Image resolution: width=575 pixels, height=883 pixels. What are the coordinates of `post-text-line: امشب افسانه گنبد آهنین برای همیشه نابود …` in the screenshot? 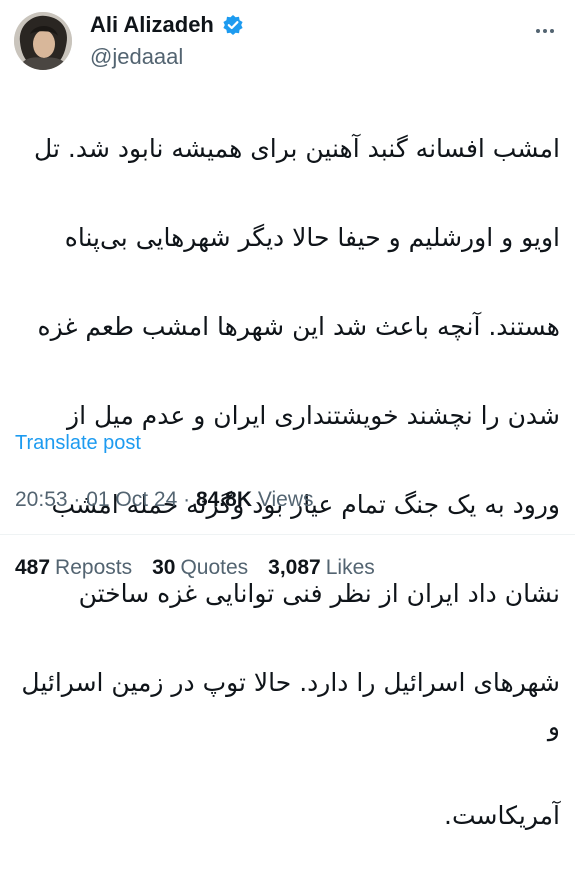 It's located at (297, 148).